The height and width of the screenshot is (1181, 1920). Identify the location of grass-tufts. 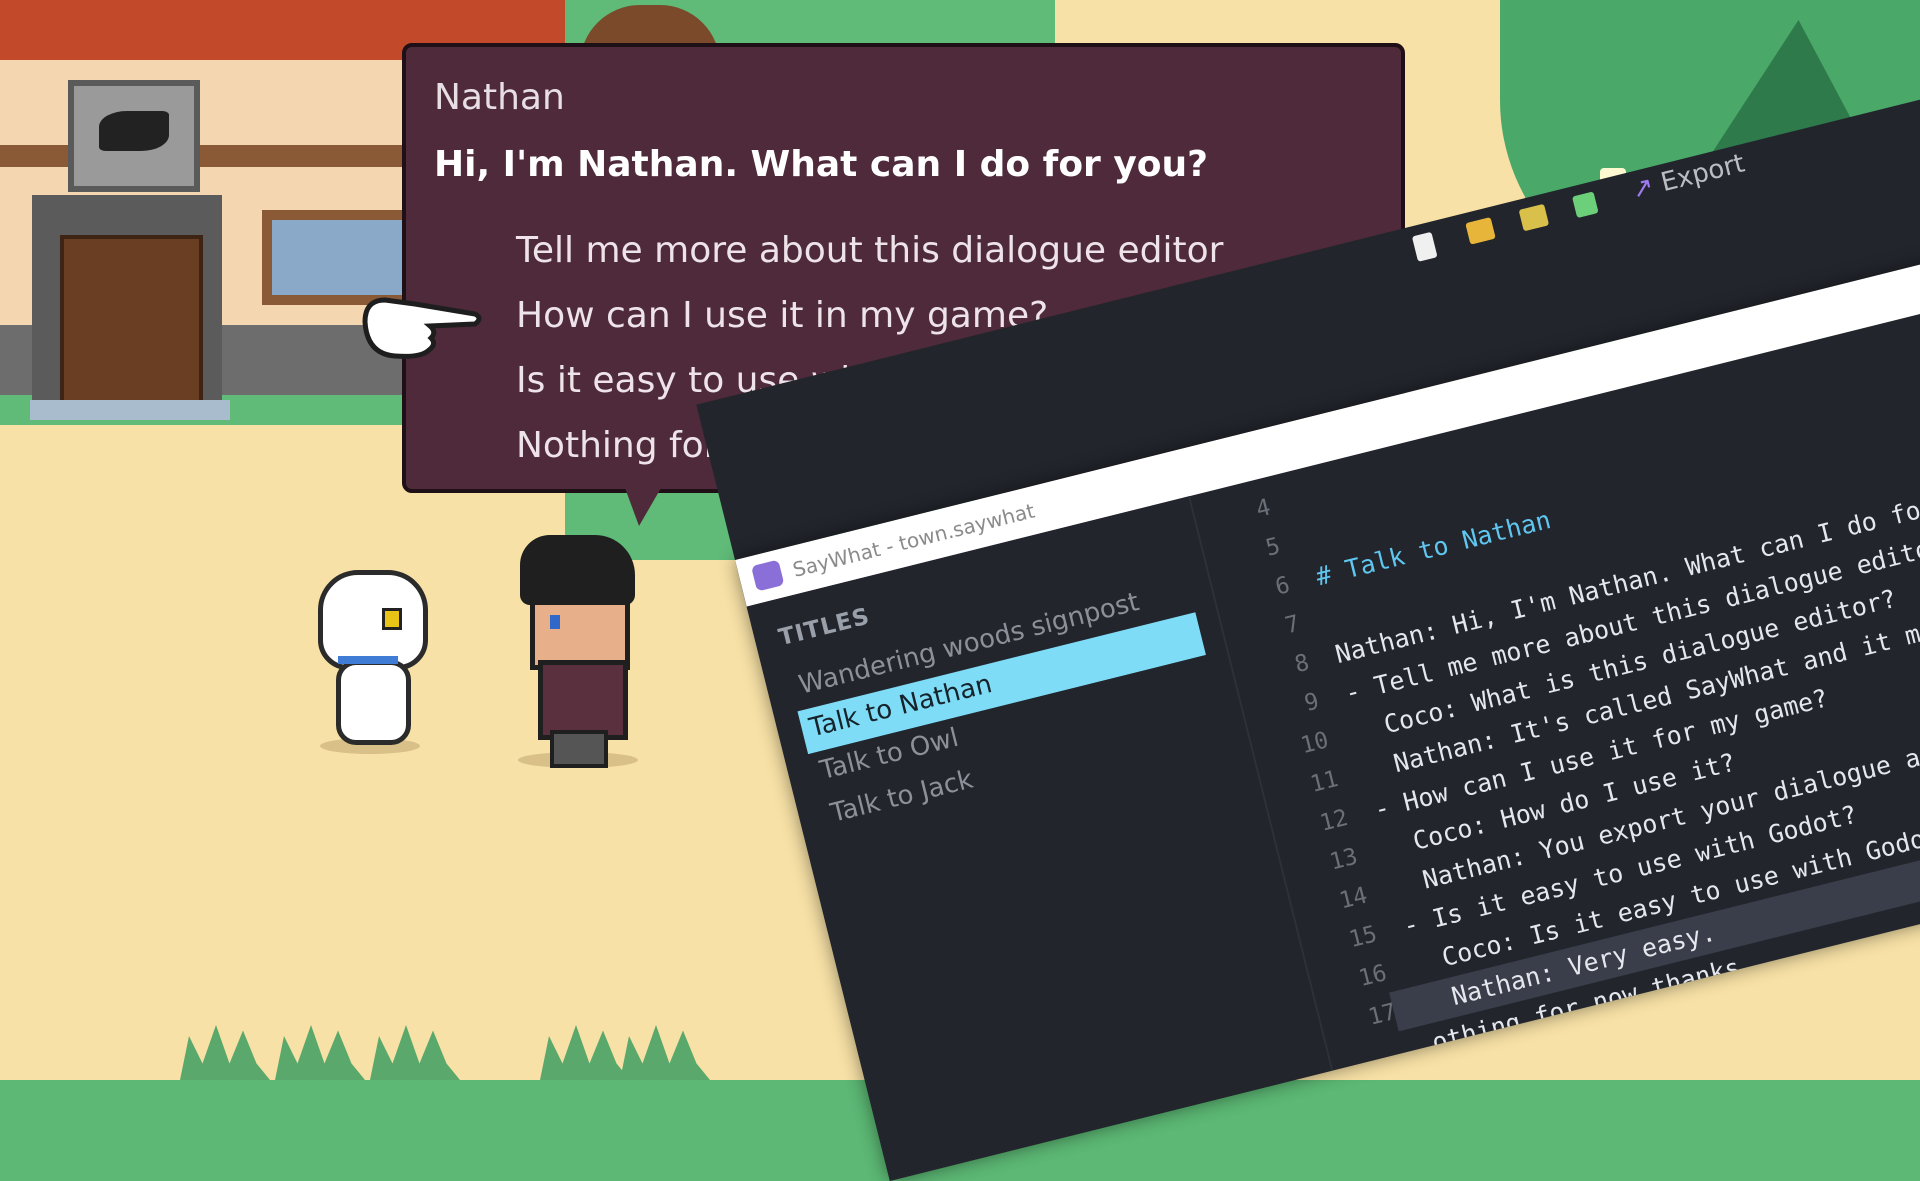
(445, 1050).